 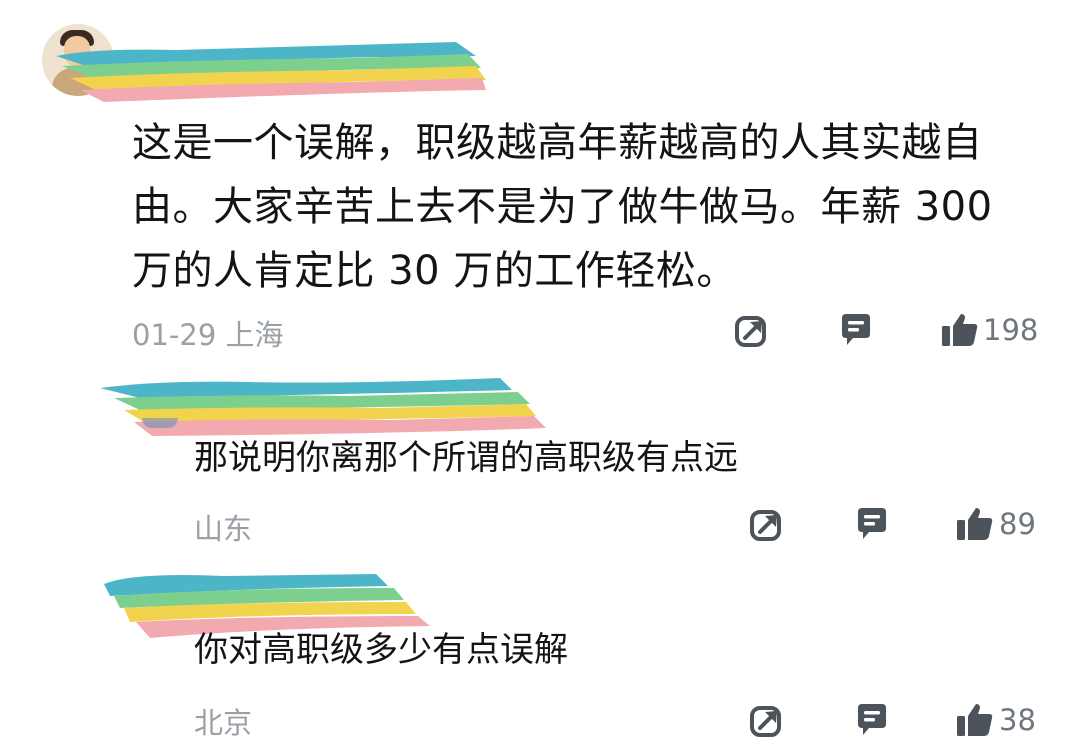 What do you see at coordinates (381, 650) in the screenshot?
I see `reply-text: 你对高职级多少有点误解` at bounding box center [381, 650].